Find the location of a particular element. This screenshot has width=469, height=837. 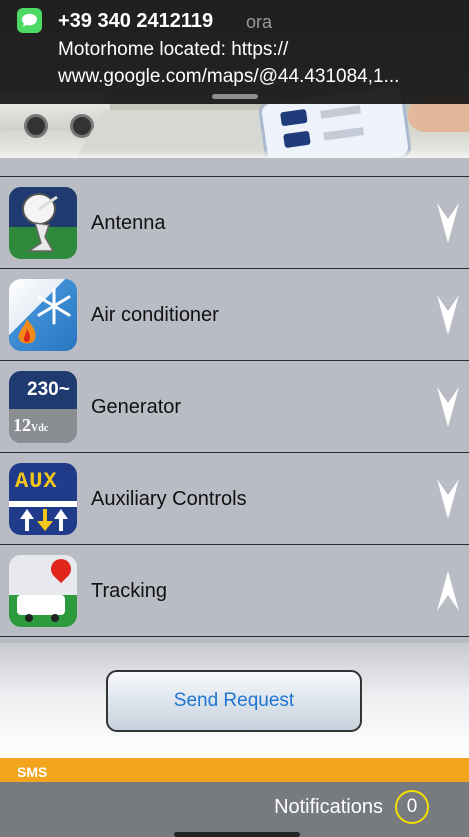

notification-sender: +39 340 2412119 is located at coordinates (136, 21).